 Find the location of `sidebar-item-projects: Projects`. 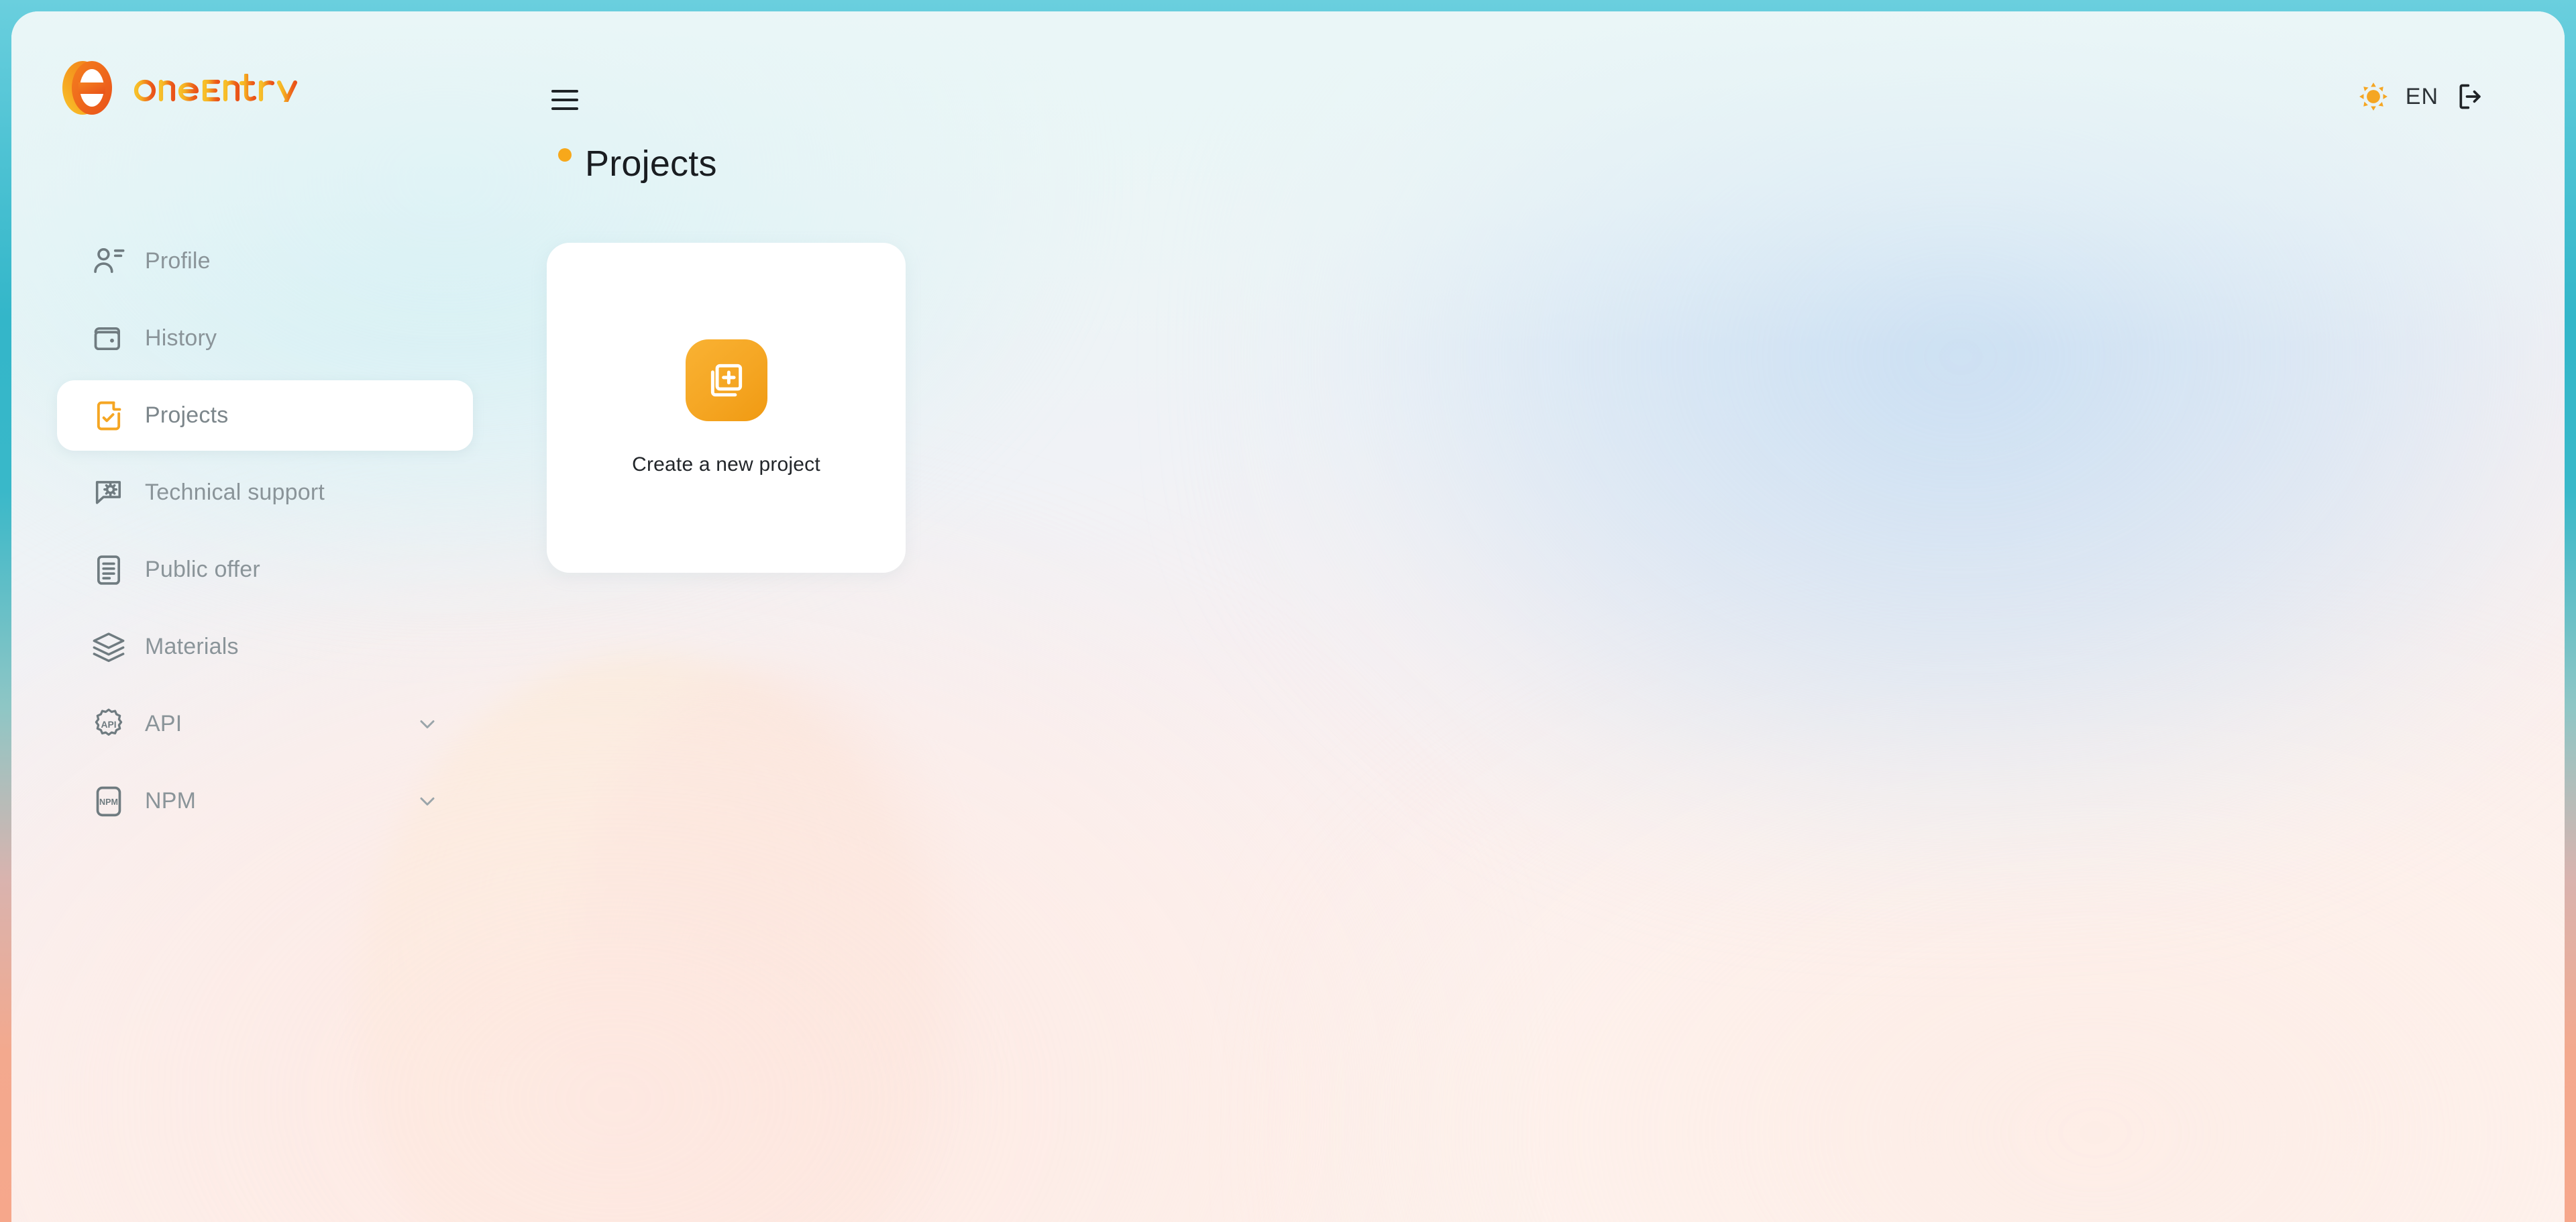

sidebar-item-projects: Projects is located at coordinates (265, 416).